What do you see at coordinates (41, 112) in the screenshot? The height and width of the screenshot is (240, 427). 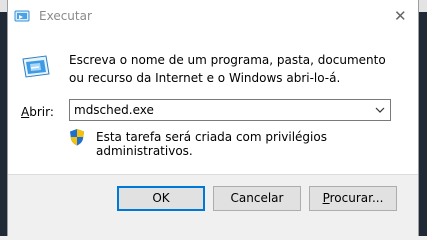 I see `open-label-text: brir:` at bounding box center [41, 112].